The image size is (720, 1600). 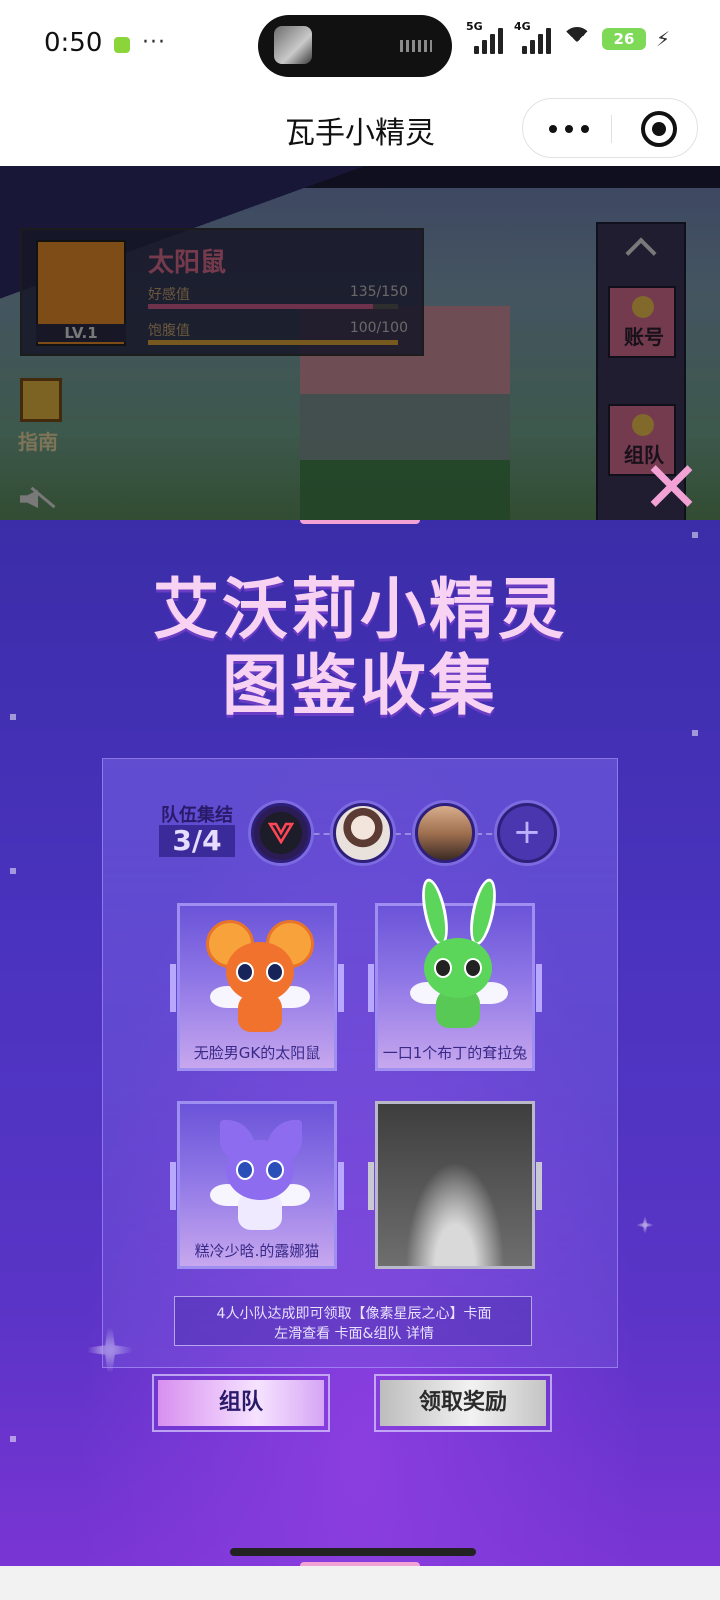 I want to click on tip-line2: 左滑查看 卡面&组队 详情, so click(x=354, y=1334).